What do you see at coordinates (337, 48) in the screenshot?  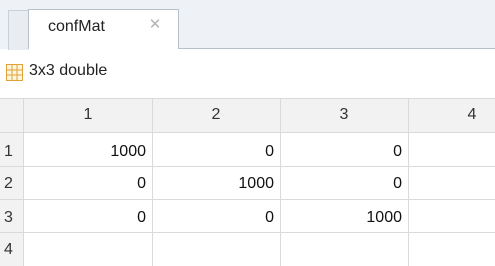 I see `tab-strip-baseline` at bounding box center [337, 48].